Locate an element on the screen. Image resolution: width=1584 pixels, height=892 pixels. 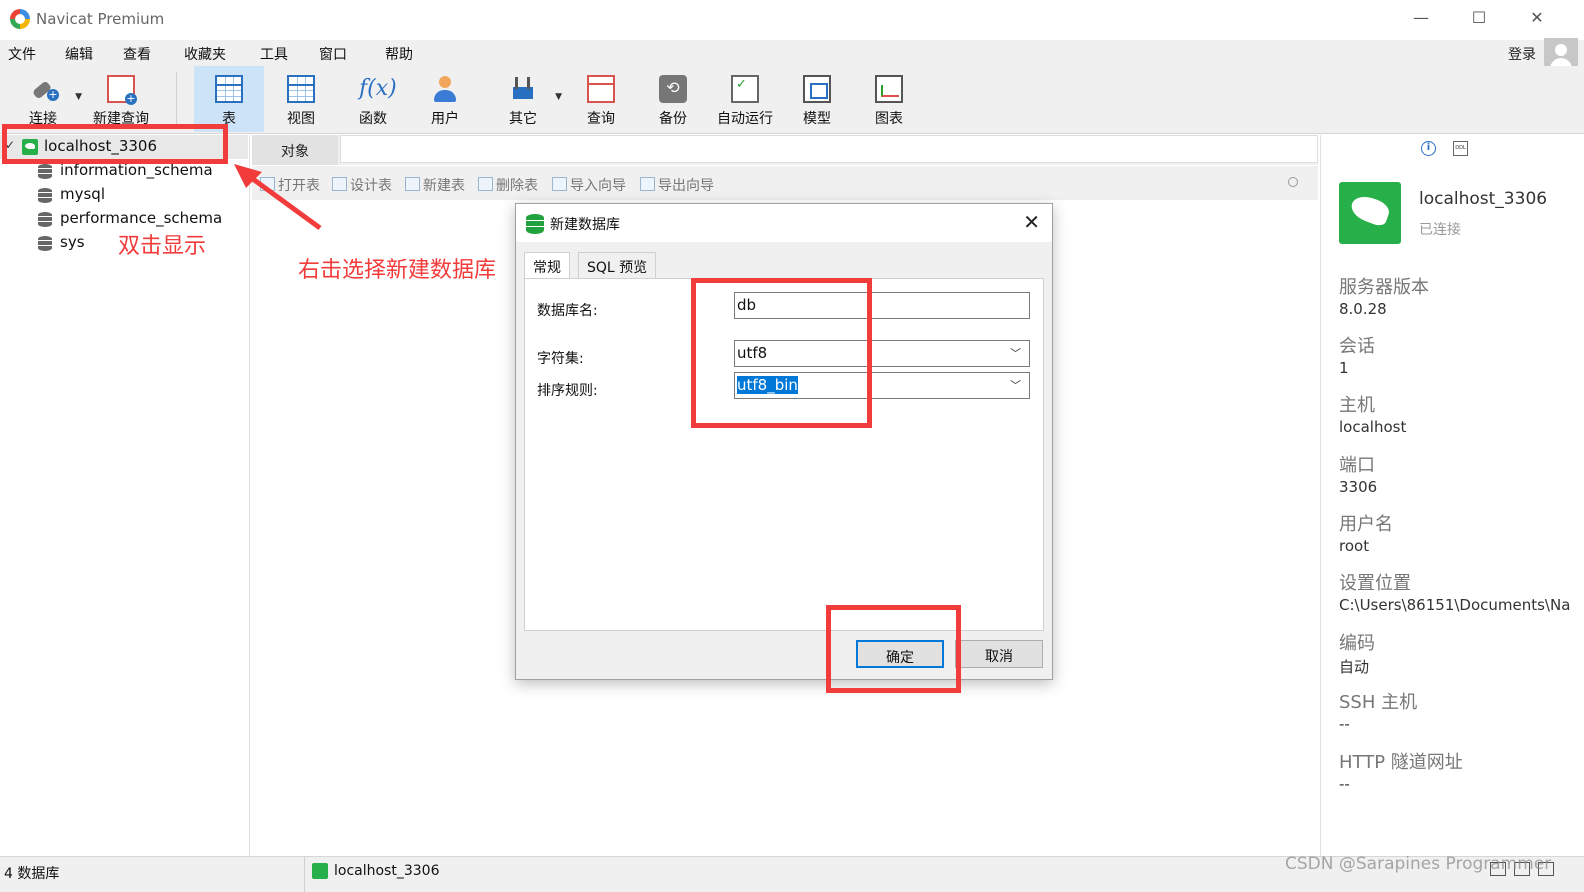
tab-general: 常规 is located at coordinates (547, 266).